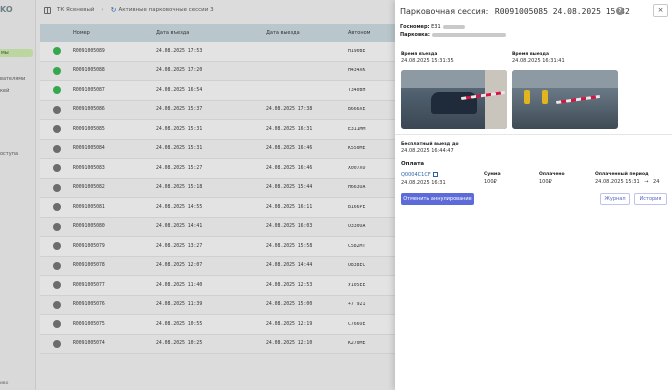 The image size is (672, 390). Describe the element at coordinates (289, 344) in the screenshot. I see `cell-exit-date: 24.08.2025 12:10` at that location.